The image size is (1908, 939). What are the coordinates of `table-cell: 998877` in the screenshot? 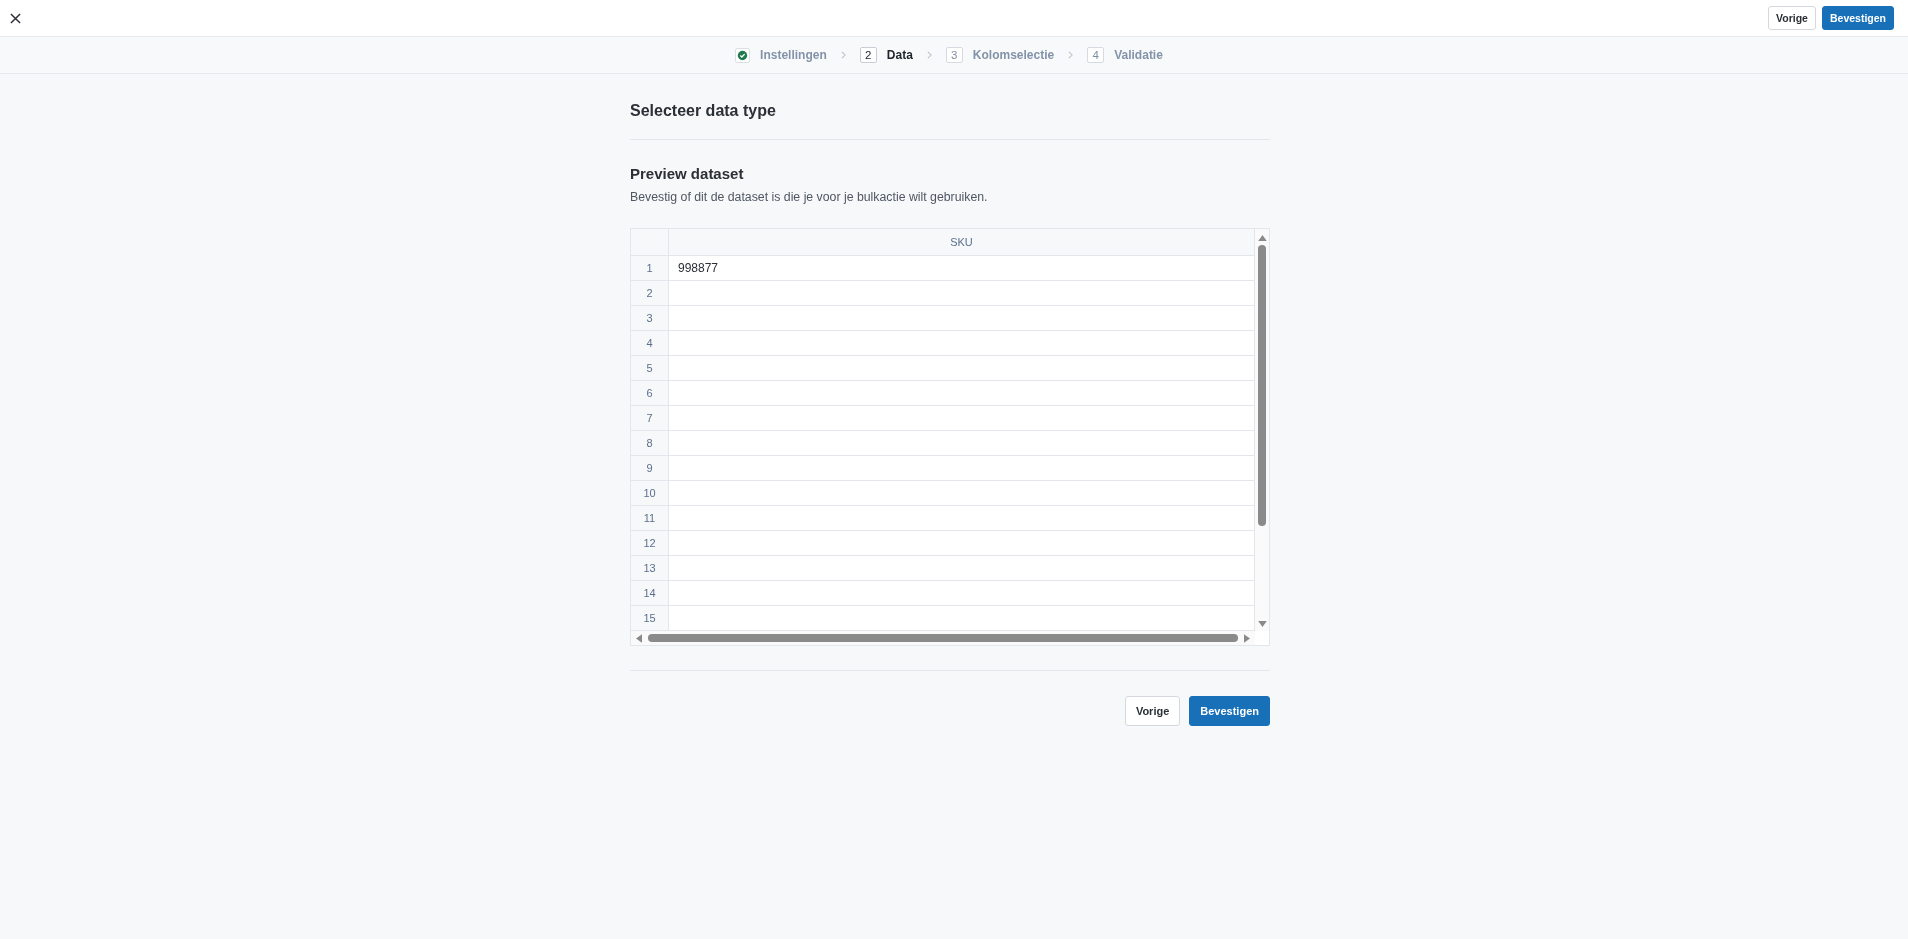 It's located at (962, 268).